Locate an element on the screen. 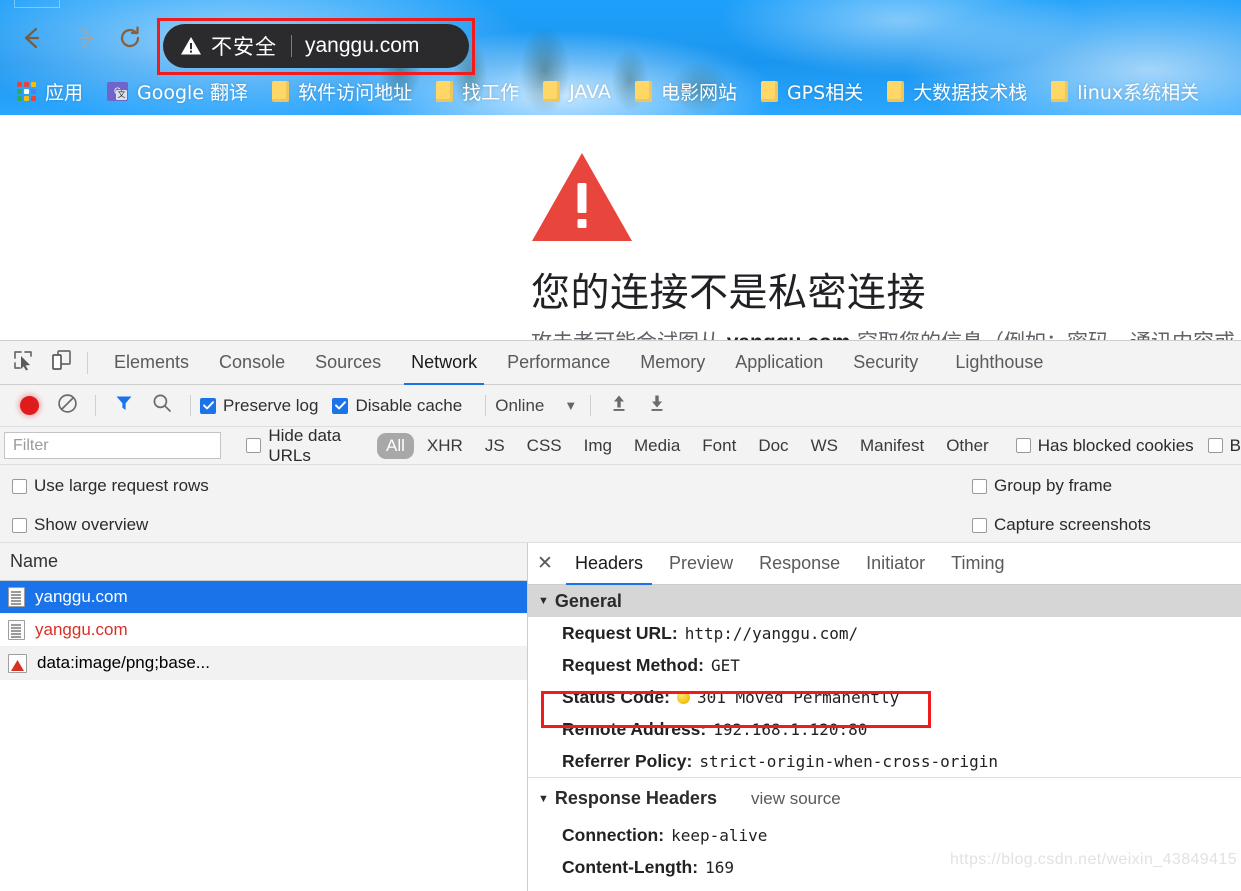  show-overview-checkbox: Show overview is located at coordinates (80, 525).